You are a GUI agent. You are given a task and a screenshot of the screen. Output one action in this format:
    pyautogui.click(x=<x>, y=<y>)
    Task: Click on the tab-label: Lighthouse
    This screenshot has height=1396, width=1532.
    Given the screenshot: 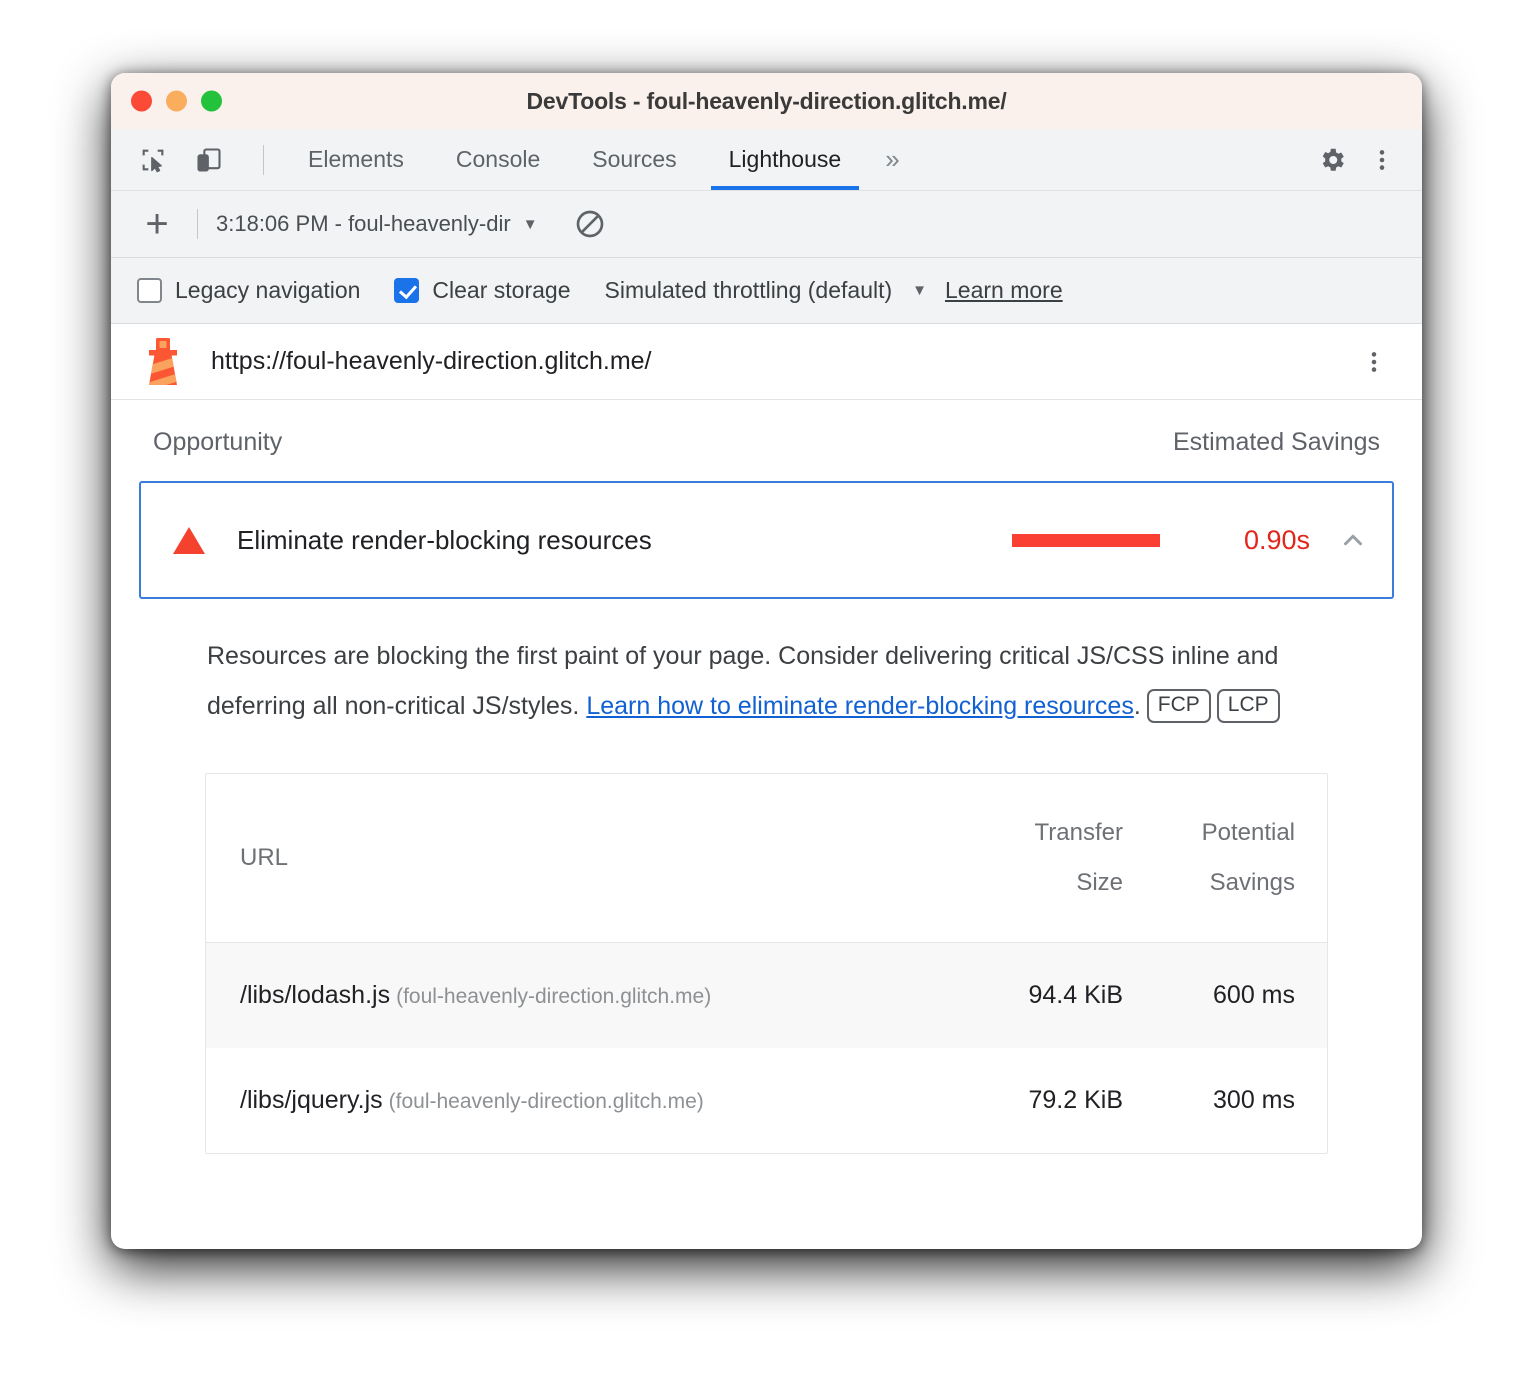 What is the action you would take?
    pyautogui.click(x=785, y=159)
    